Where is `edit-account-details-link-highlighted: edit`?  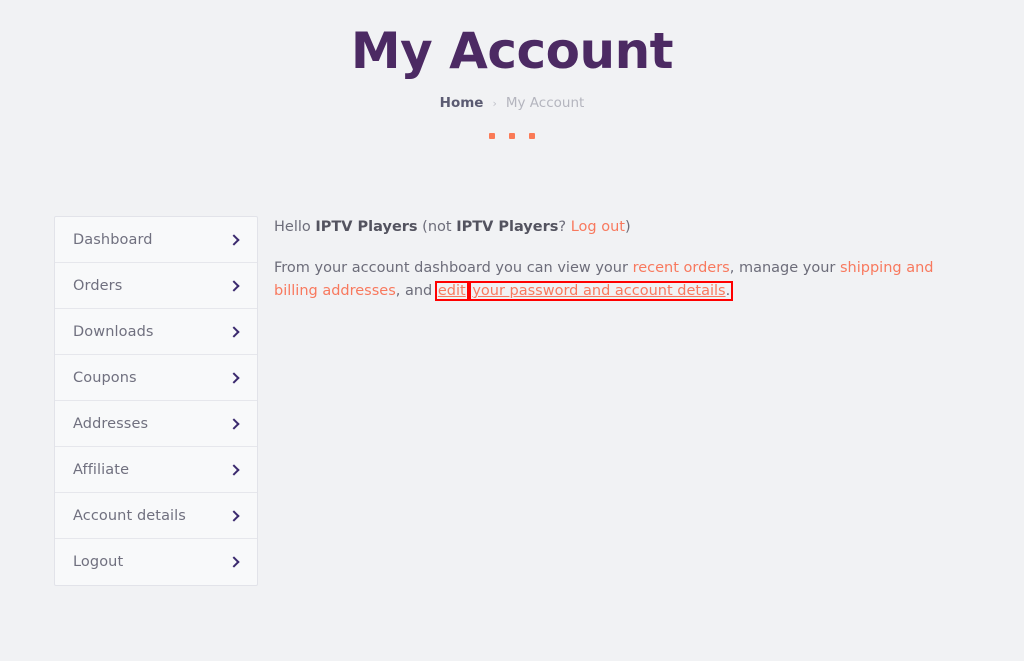
edit-account-details-link-highlighted: edit is located at coordinates (451, 290).